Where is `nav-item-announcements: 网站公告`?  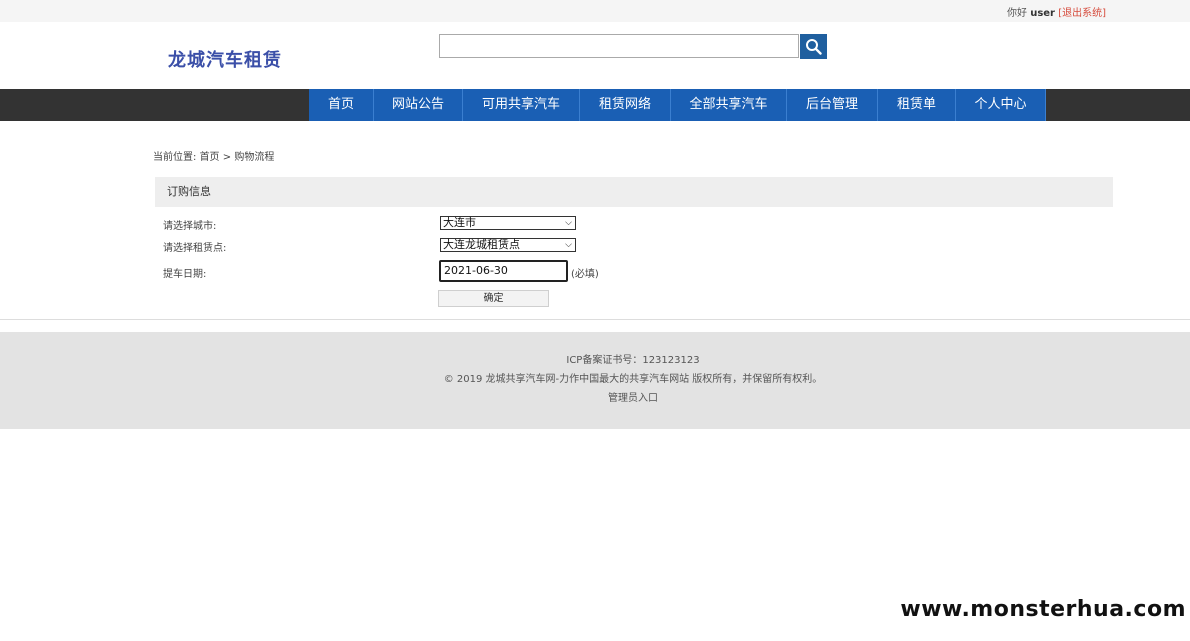 nav-item-announcements: 网站公告 is located at coordinates (418, 105).